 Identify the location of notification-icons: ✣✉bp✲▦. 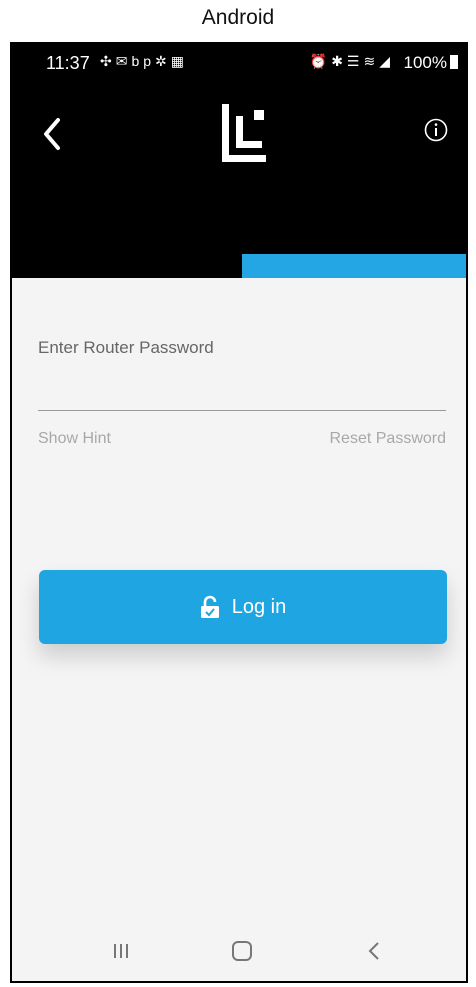
(144, 61).